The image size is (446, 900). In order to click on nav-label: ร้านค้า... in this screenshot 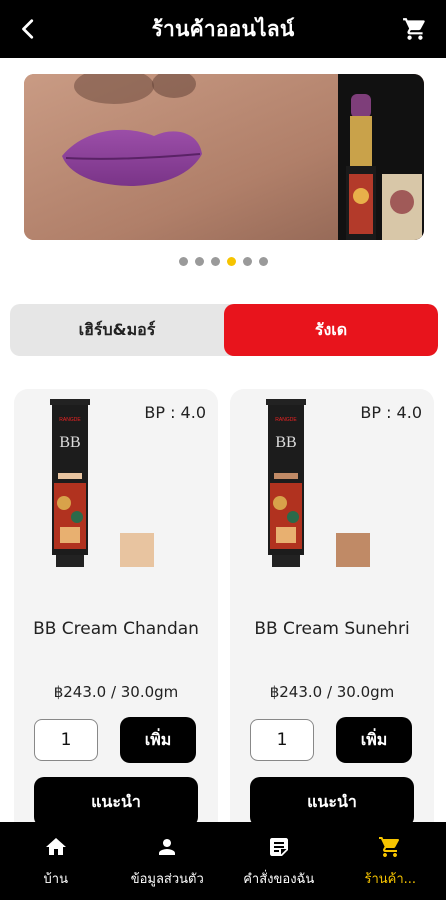, I will do `click(390, 879)`.